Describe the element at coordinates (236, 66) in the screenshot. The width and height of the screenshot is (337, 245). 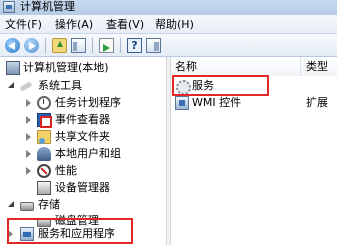
I see `column-header-name: 名称` at that location.